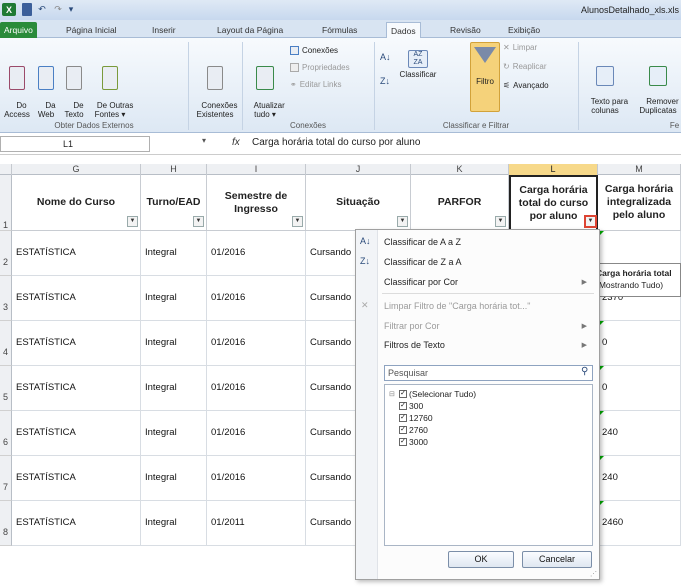  Describe the element at coordinates (639, 203) in the screenshot. I see `header-cell-integrated-hours: Carga horária integralizada pelo aluno` at that location.